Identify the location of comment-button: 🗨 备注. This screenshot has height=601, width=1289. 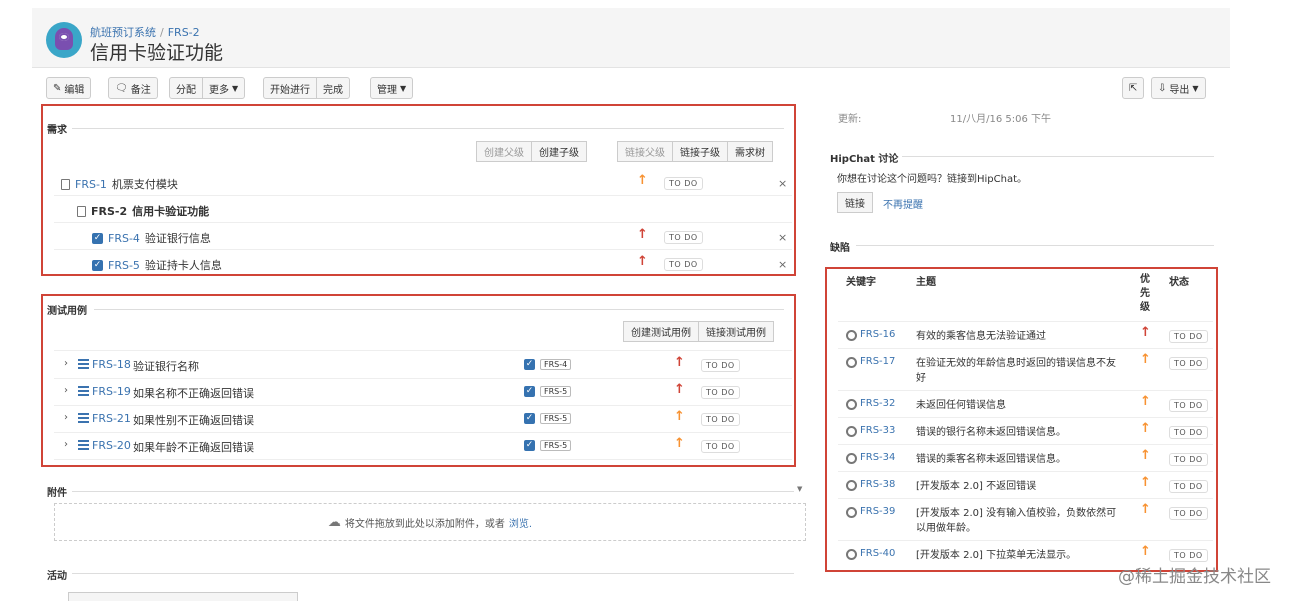
(133, 88).